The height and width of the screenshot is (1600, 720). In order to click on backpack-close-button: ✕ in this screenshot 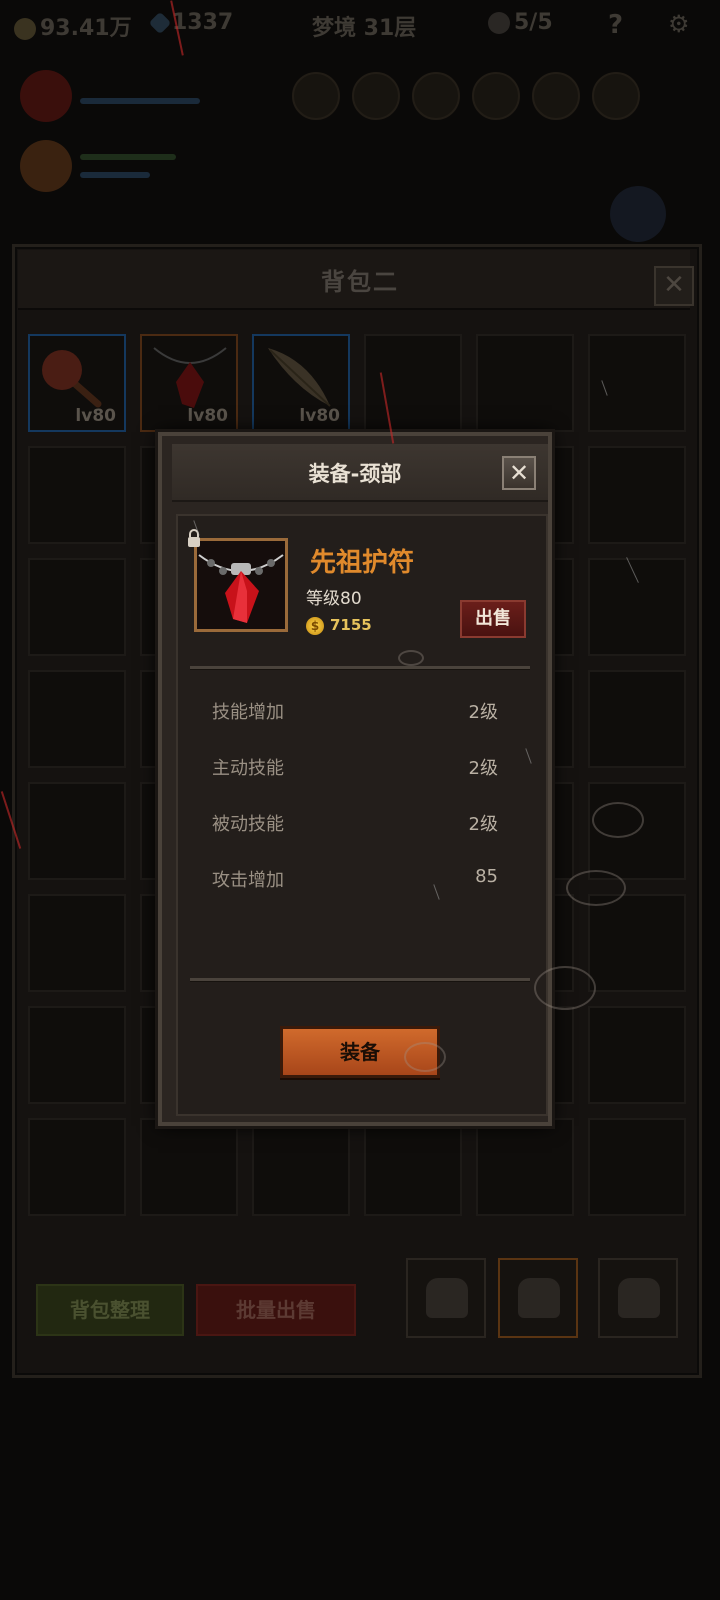, I will do `click(674, 286)`.